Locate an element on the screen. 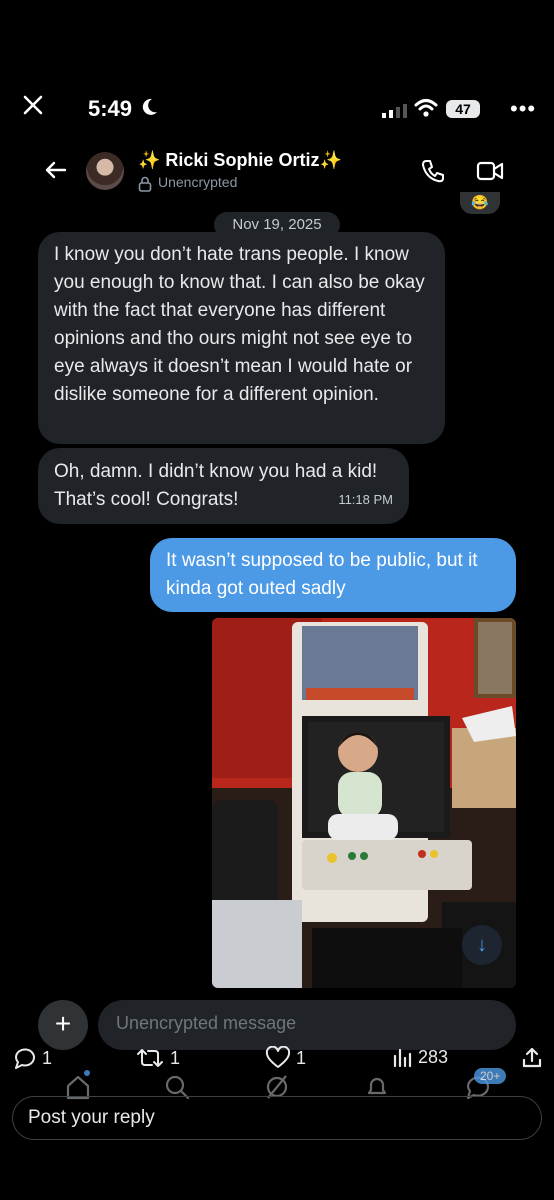 The image size is (554, 1200). avatar is located at coordinates (105, 171).